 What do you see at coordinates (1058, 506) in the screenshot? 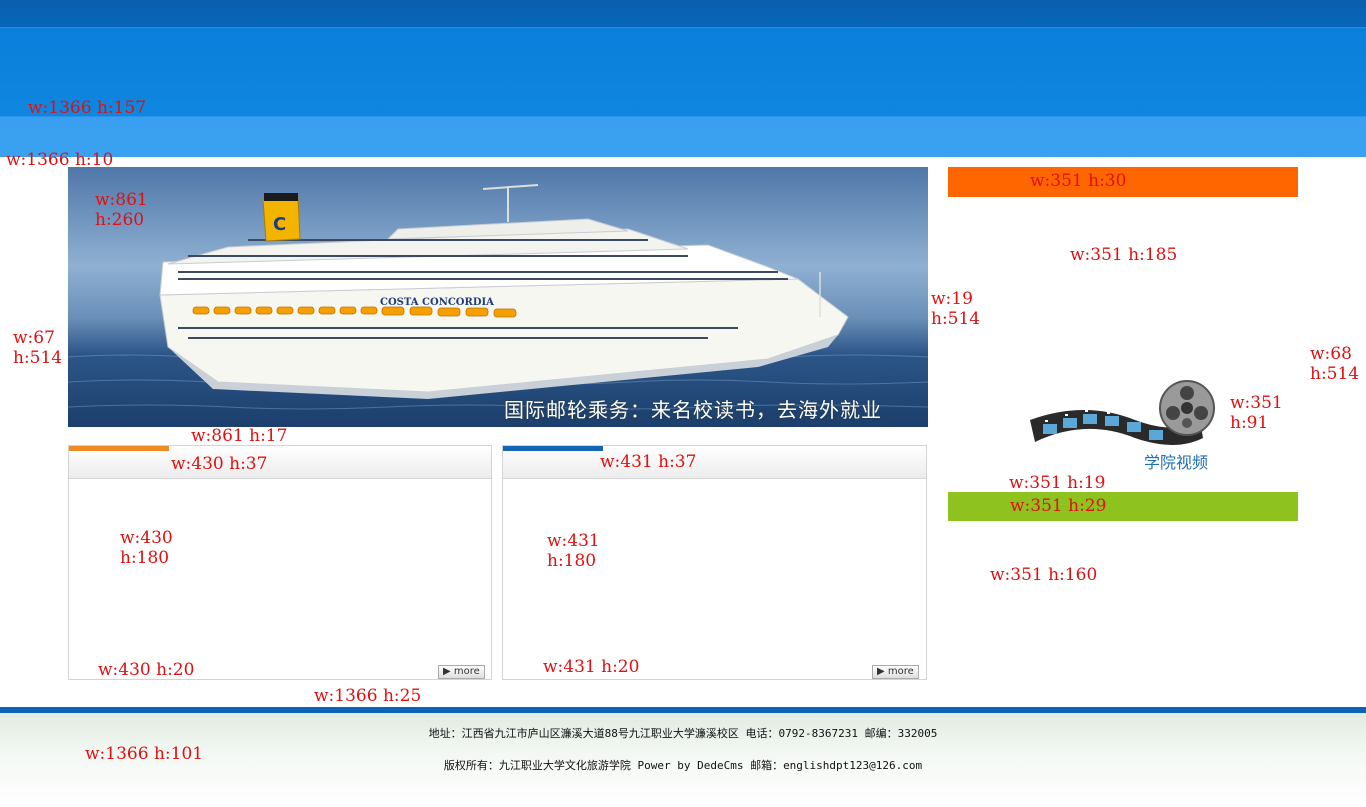
I see `green-bar-dimension-label: w:351 h:29` at bounding box center [1058, 506].